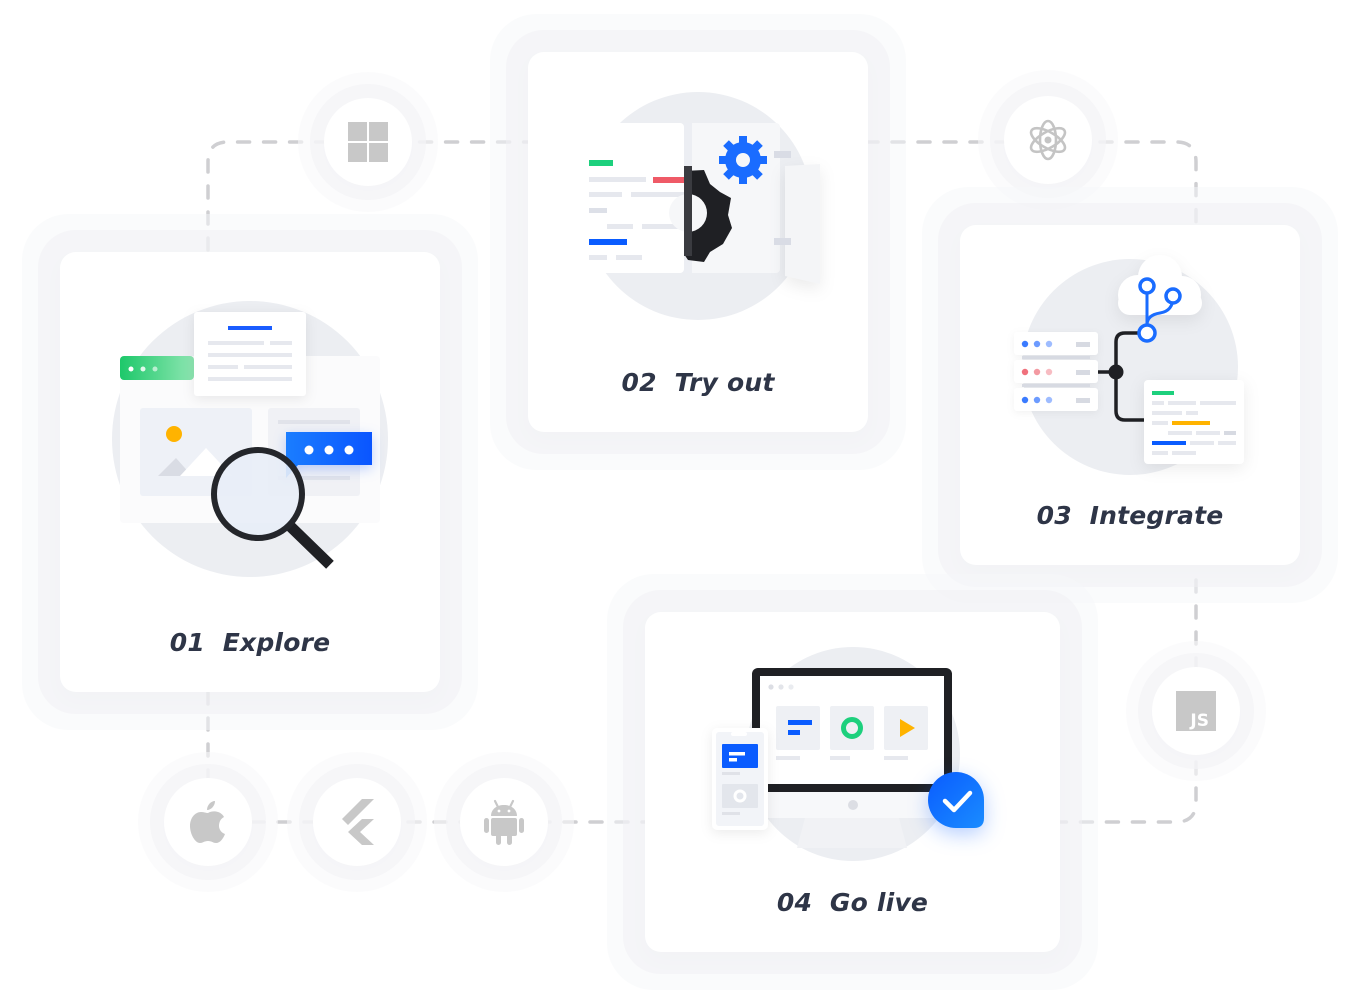 The width and height of the screenshot is (1360, 1000). What do you see at coordinates (1130, 395) in the screenshot?
I see `step-card-integrate: 03 Integrate` at bounding box center [1130, 395].